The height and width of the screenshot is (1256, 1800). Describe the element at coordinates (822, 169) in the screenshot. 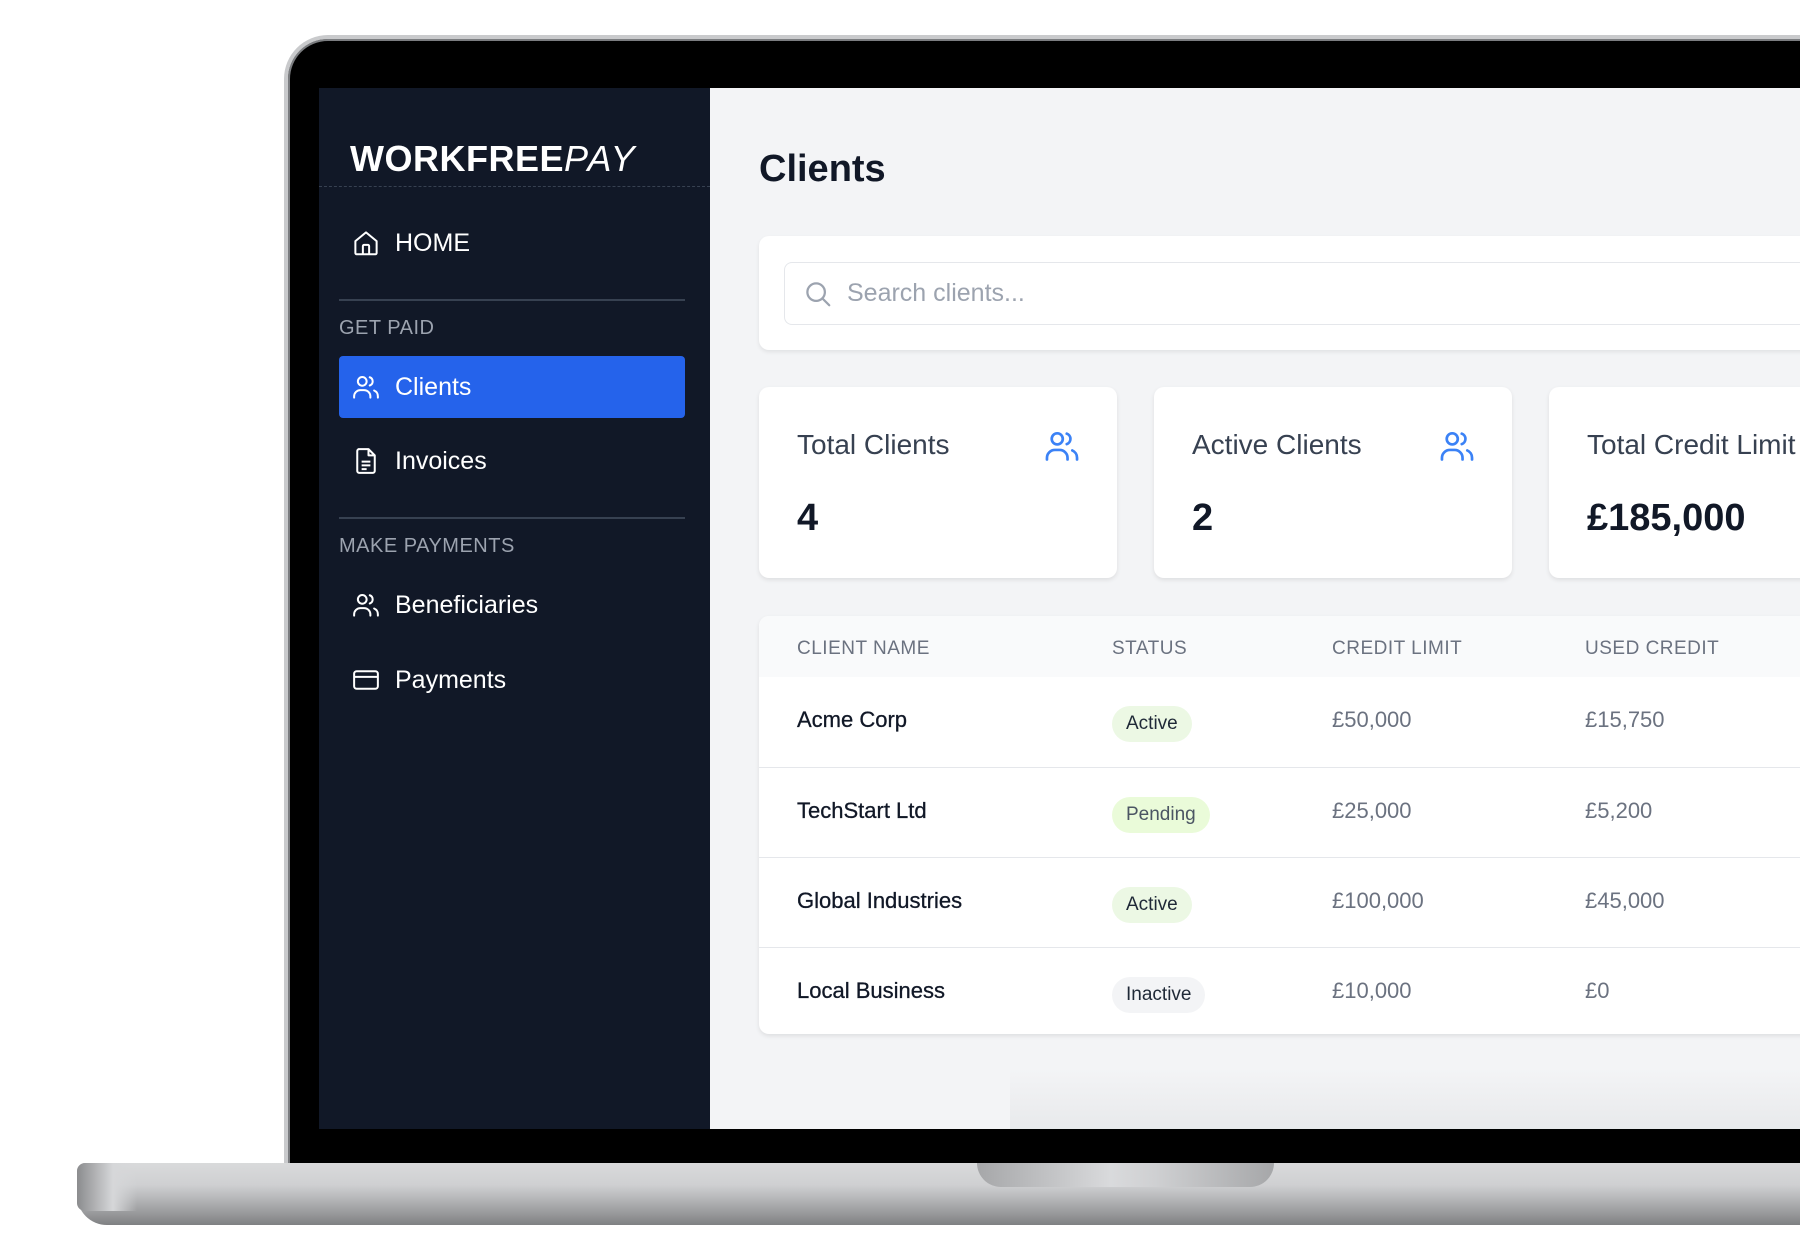

I see `page-title: Clients` at that location.